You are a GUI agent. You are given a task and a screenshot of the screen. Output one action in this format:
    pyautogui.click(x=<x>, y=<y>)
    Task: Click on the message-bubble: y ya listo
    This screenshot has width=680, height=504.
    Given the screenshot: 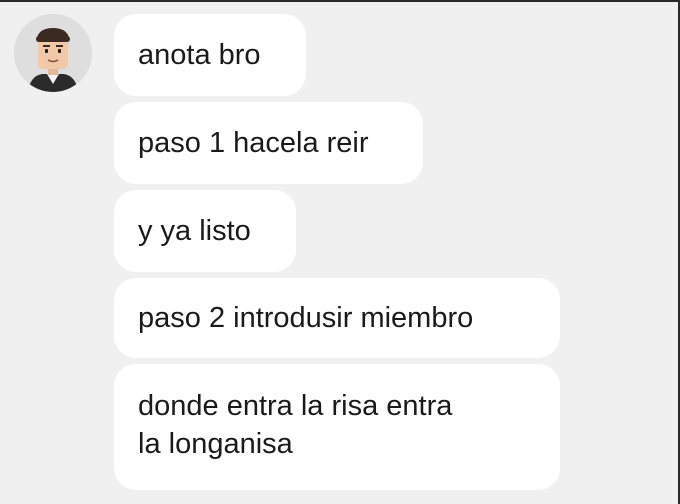 What is the action you would take?
    pyautogui.click(x=205, y=231)
    